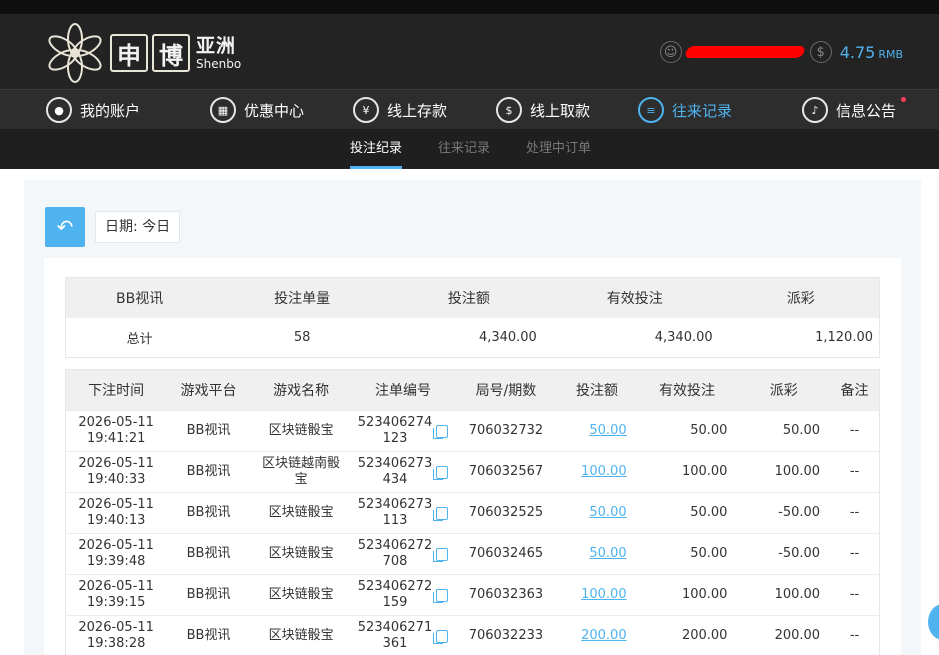 This screenshot has width=939, height=655. What do you see at coordinates (815, 110) in the screenshot?
I see `bell-icon: ♪` at bounding box center [815, 110].